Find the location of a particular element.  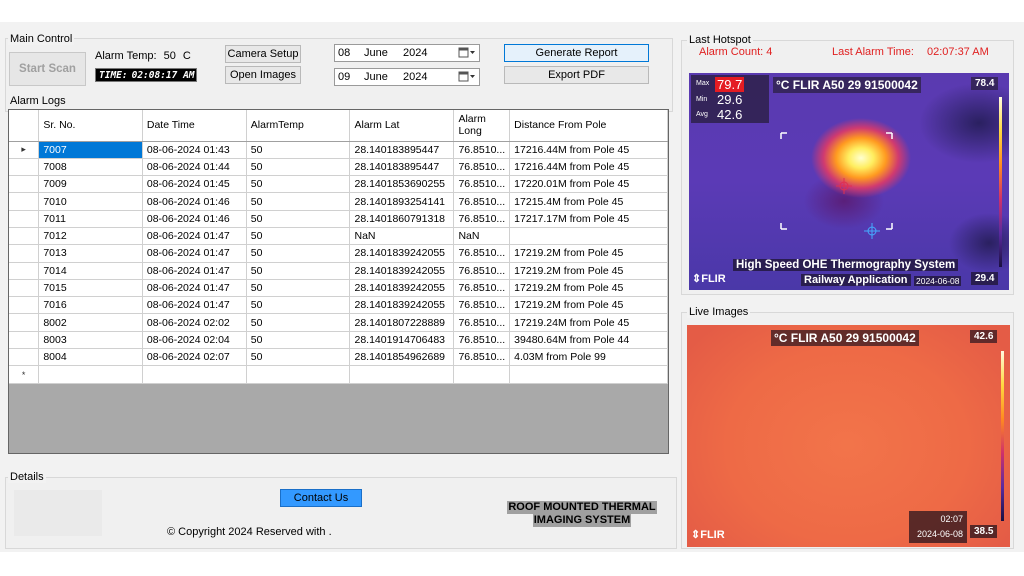

table-cell: 08-06-2024 01:43 is located at coordinates (194, 150).